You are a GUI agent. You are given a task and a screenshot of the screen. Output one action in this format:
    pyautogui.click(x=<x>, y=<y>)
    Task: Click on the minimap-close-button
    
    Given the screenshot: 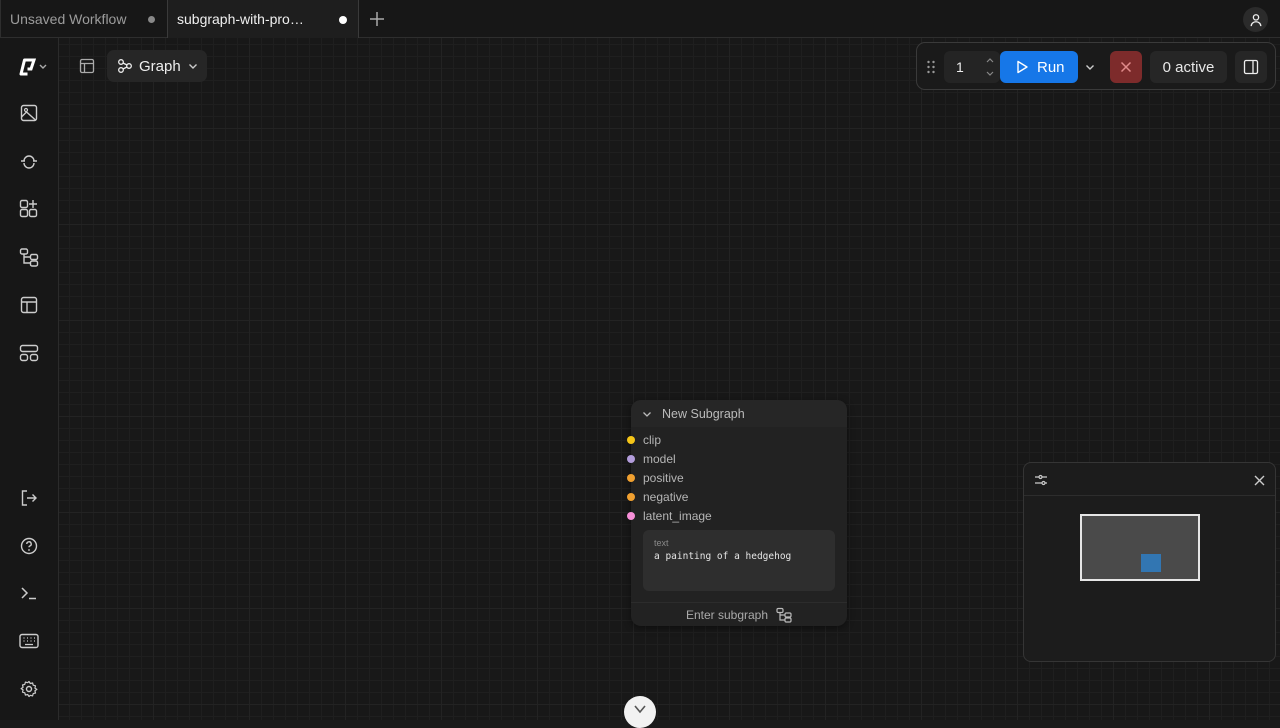 What is the action you would take?
    pyautogui.click(x=1259, y=480)
    